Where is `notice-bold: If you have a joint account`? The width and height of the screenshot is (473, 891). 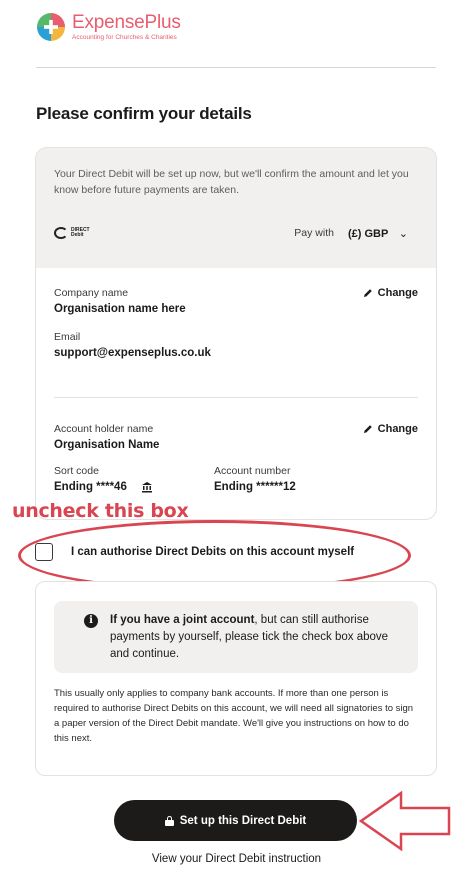 notice-bold: If you have a joint account is located at coordinates (182, 620).